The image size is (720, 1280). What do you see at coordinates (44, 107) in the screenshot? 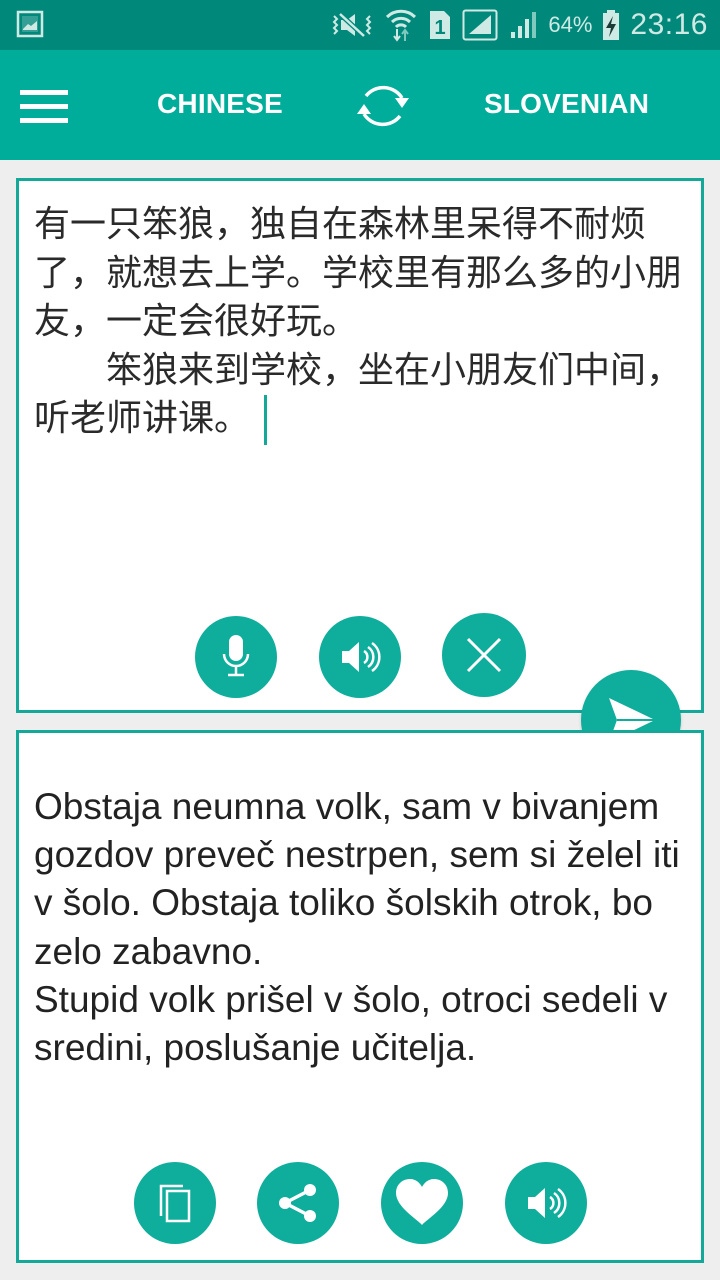
I see `hamburger-menu-icon` at bounding box center [44, 107].